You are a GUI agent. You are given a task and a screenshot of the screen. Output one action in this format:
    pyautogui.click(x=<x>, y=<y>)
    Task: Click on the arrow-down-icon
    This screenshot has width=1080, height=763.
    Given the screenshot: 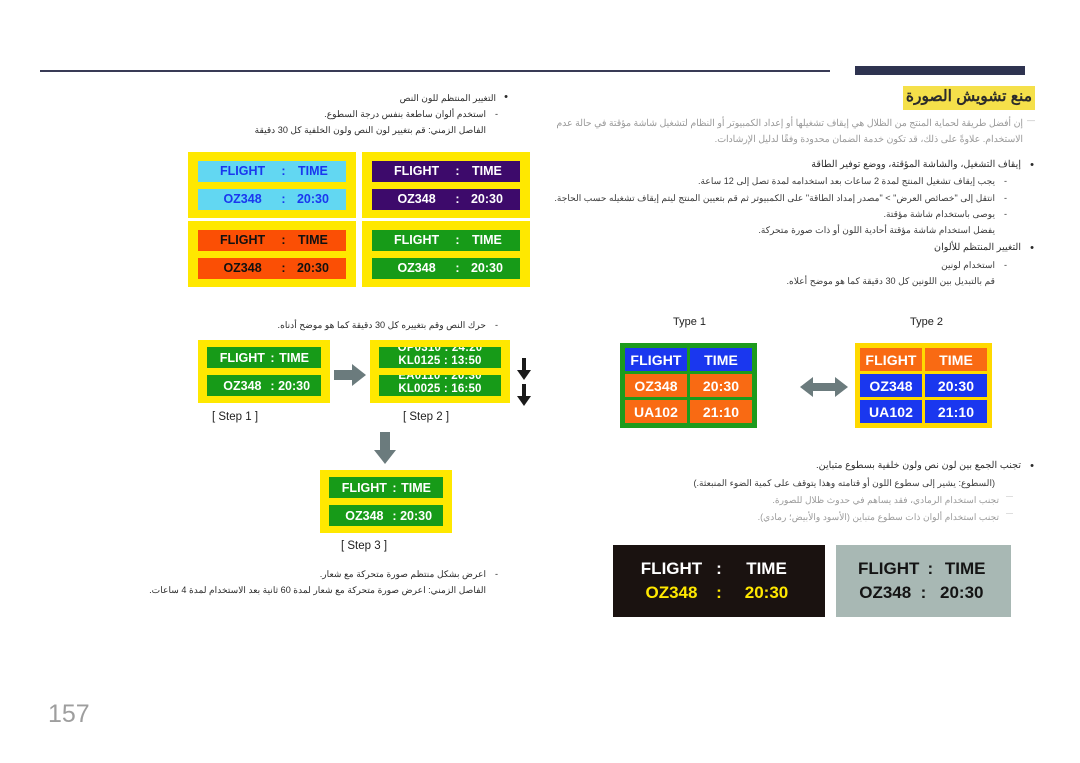 What is the action you would take?
    pyautogui.click(x=385, y=448)
    